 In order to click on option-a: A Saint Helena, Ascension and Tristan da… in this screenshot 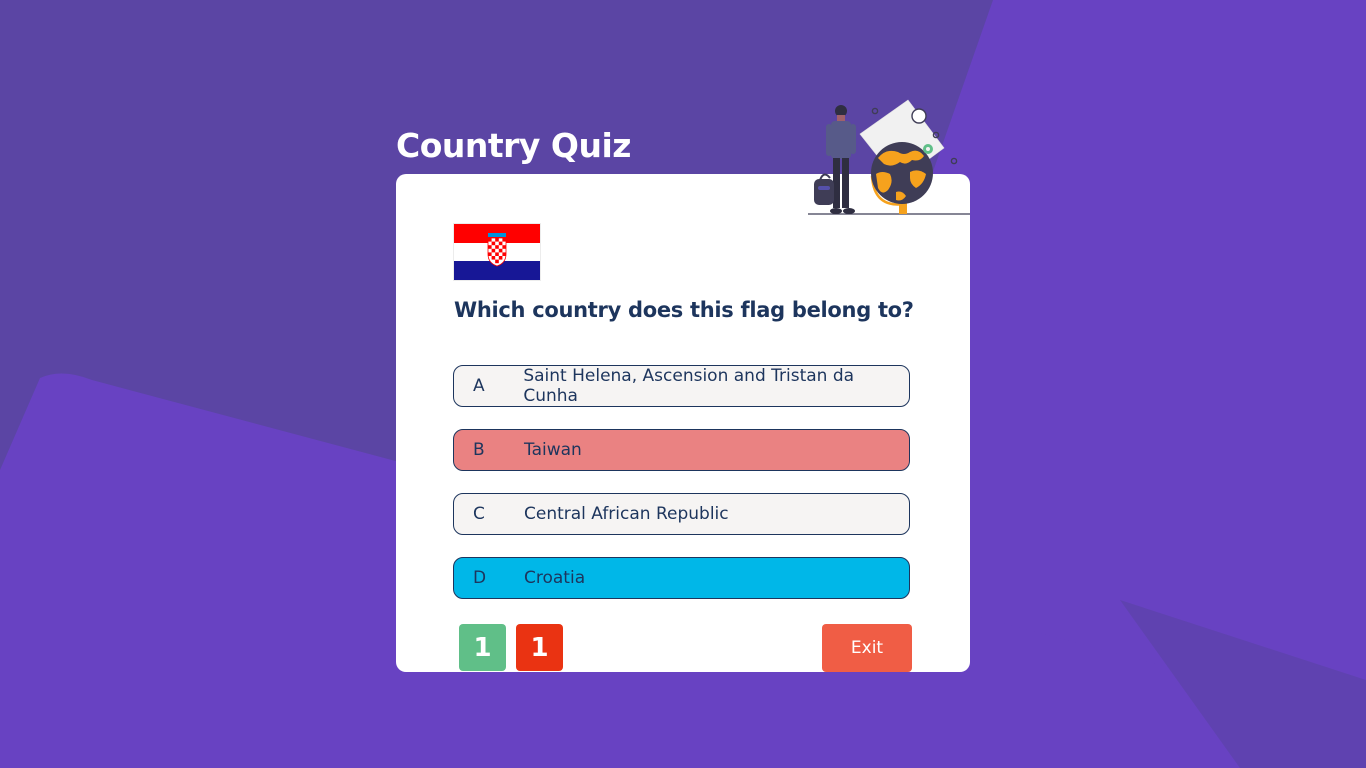, I will do `click(681, 386)`.